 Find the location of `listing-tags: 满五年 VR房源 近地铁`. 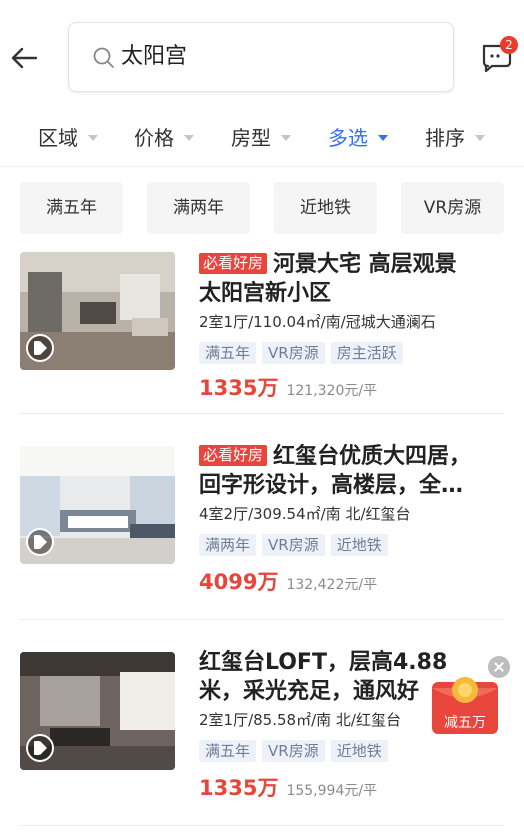

listing-tags: 满五年 VR房源 近地铁 is located at coordinates (296, 751).